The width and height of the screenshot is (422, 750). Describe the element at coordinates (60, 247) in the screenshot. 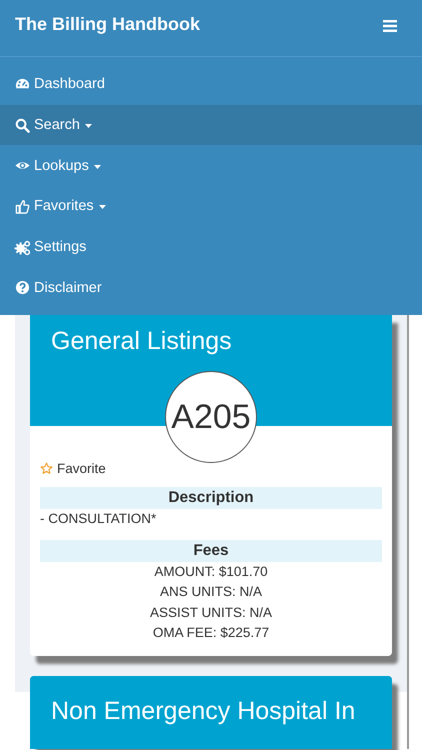

I see `menu-label: Settings` at that location.